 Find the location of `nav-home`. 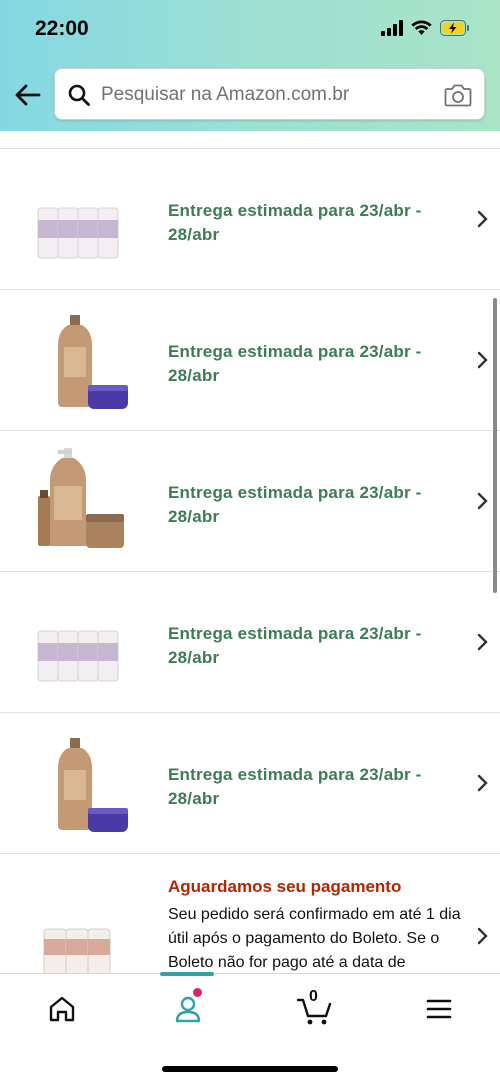

nav-home is located at coordinates (62, 1009).